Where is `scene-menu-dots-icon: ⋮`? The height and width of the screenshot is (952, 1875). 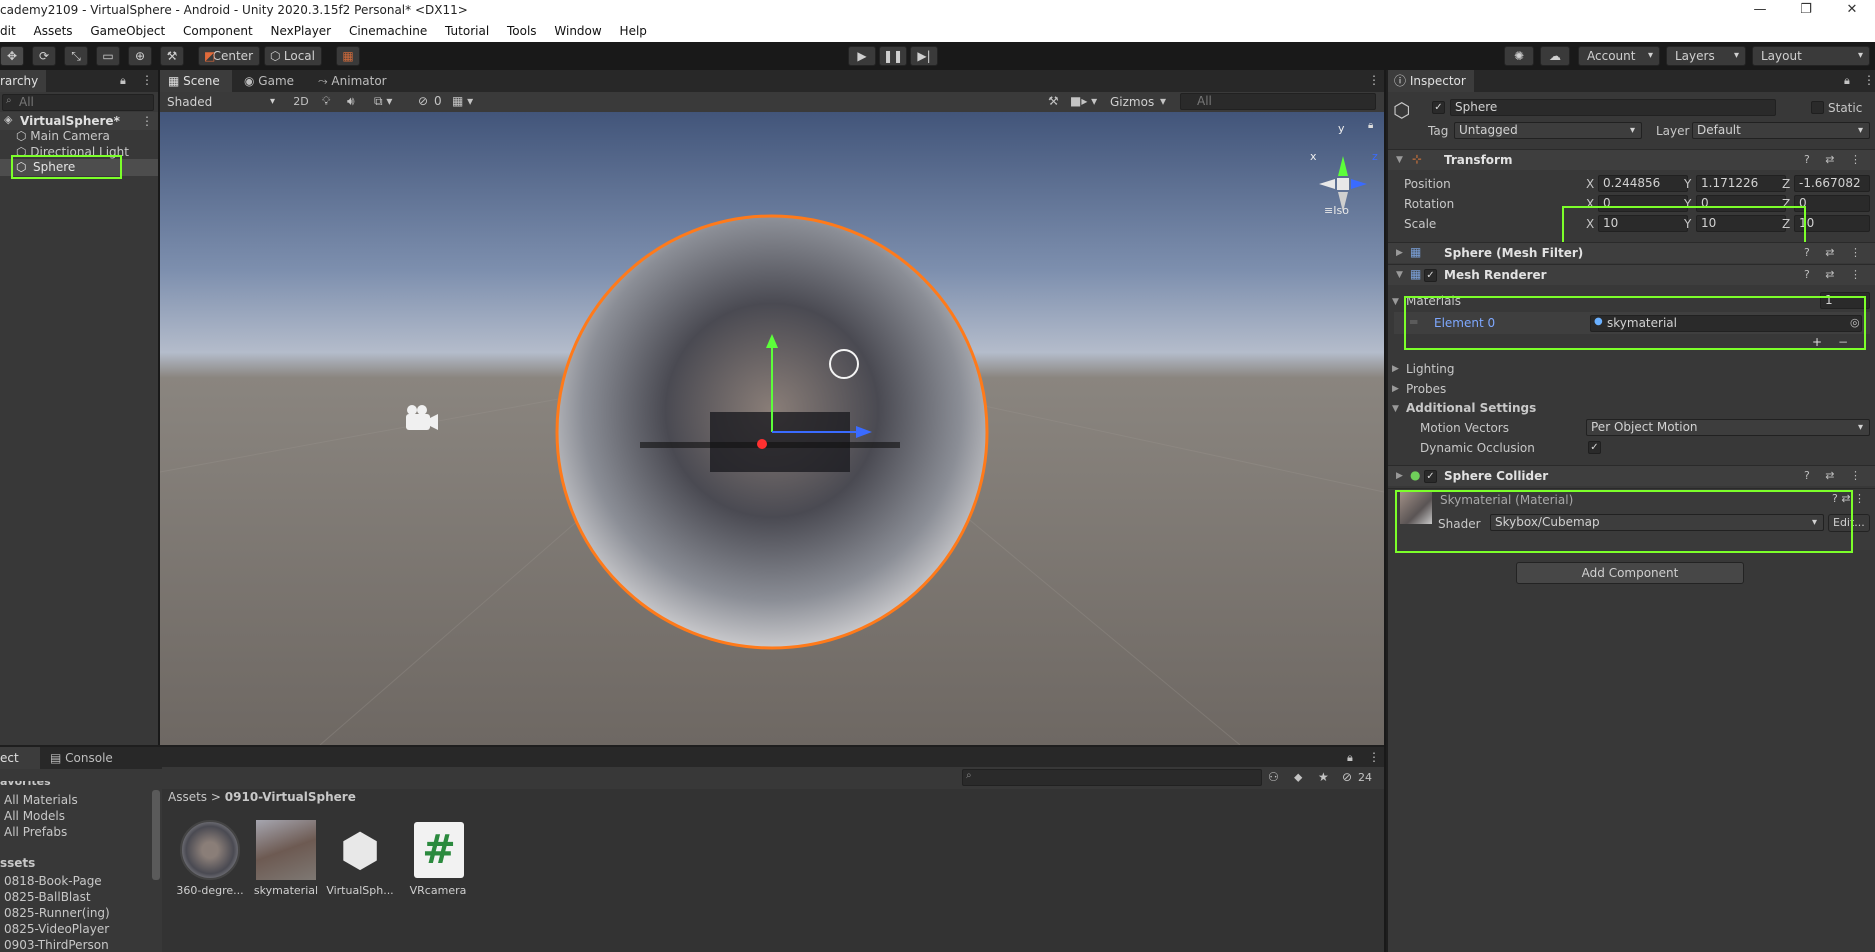 scene-menu-dots-icon: ⋮ is located at coordinates (1374, 80).